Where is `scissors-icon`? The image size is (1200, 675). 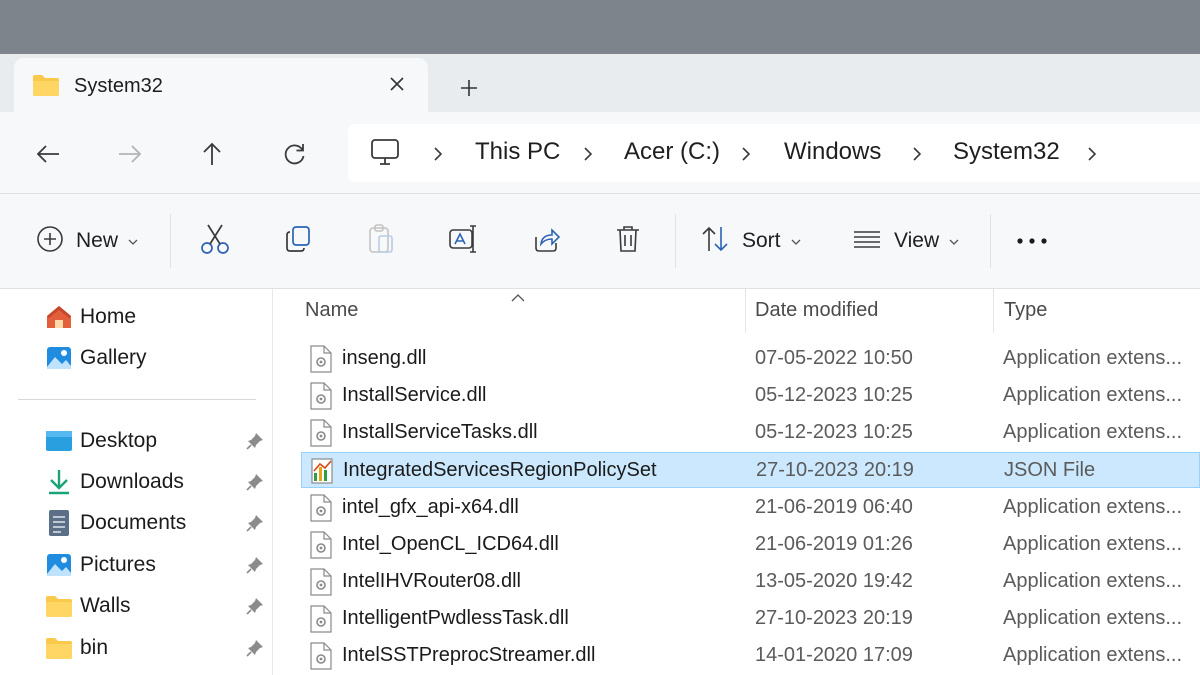
scissors-icon is located at coordinates (215, 241).